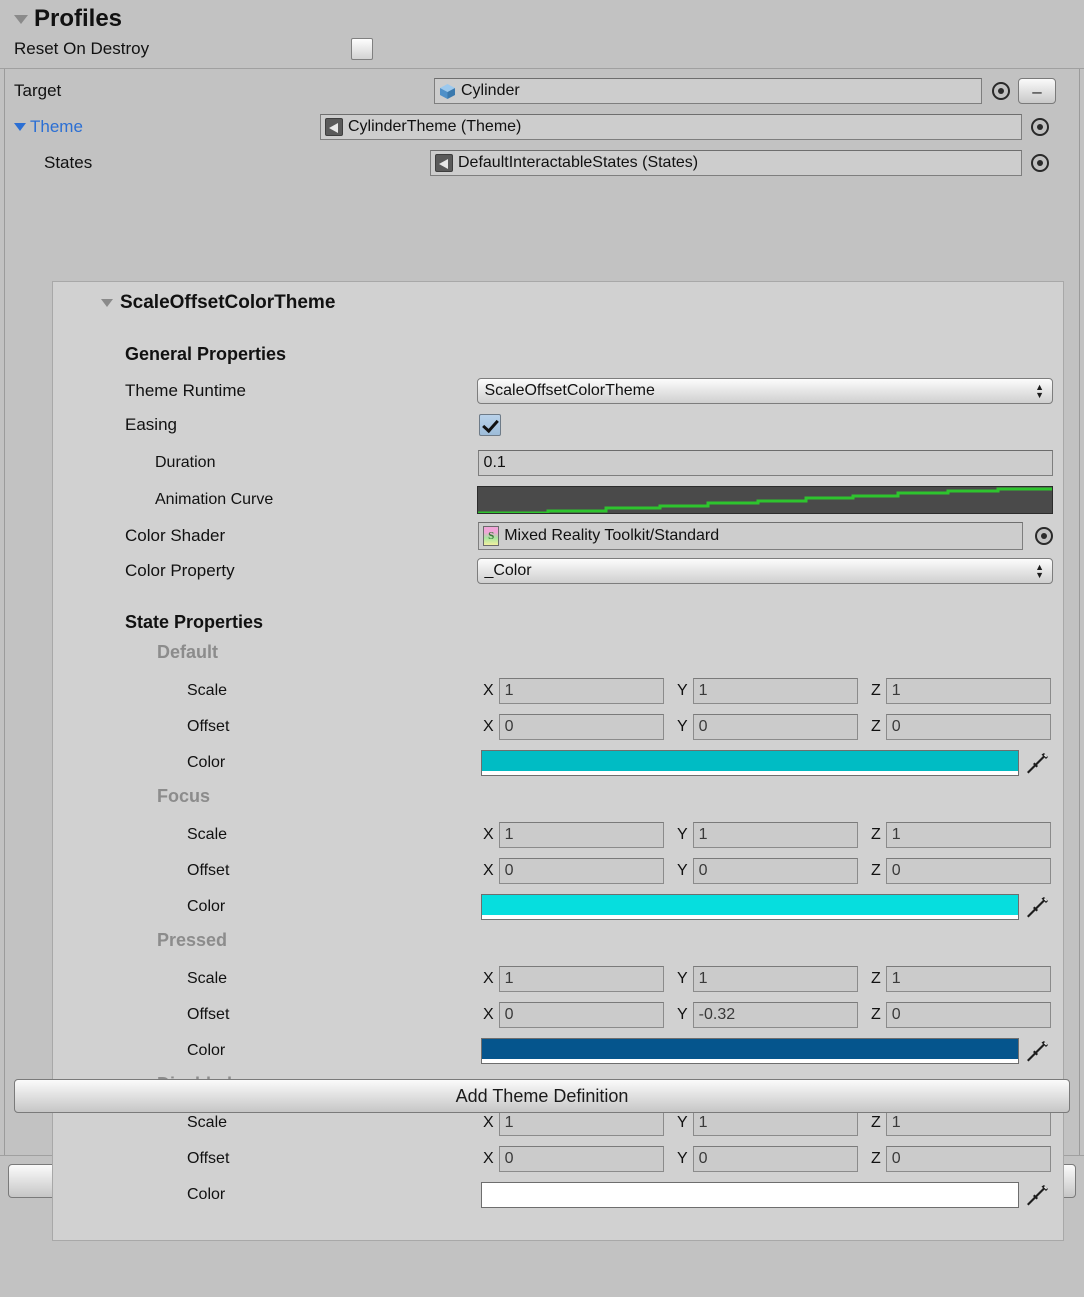 Image resolution: width=1084 pixels, height=1297 pixels. Describe the element at coordinates (362, 49) in the screenshot. I see `reset-on-destroy-checkbox` at that location.